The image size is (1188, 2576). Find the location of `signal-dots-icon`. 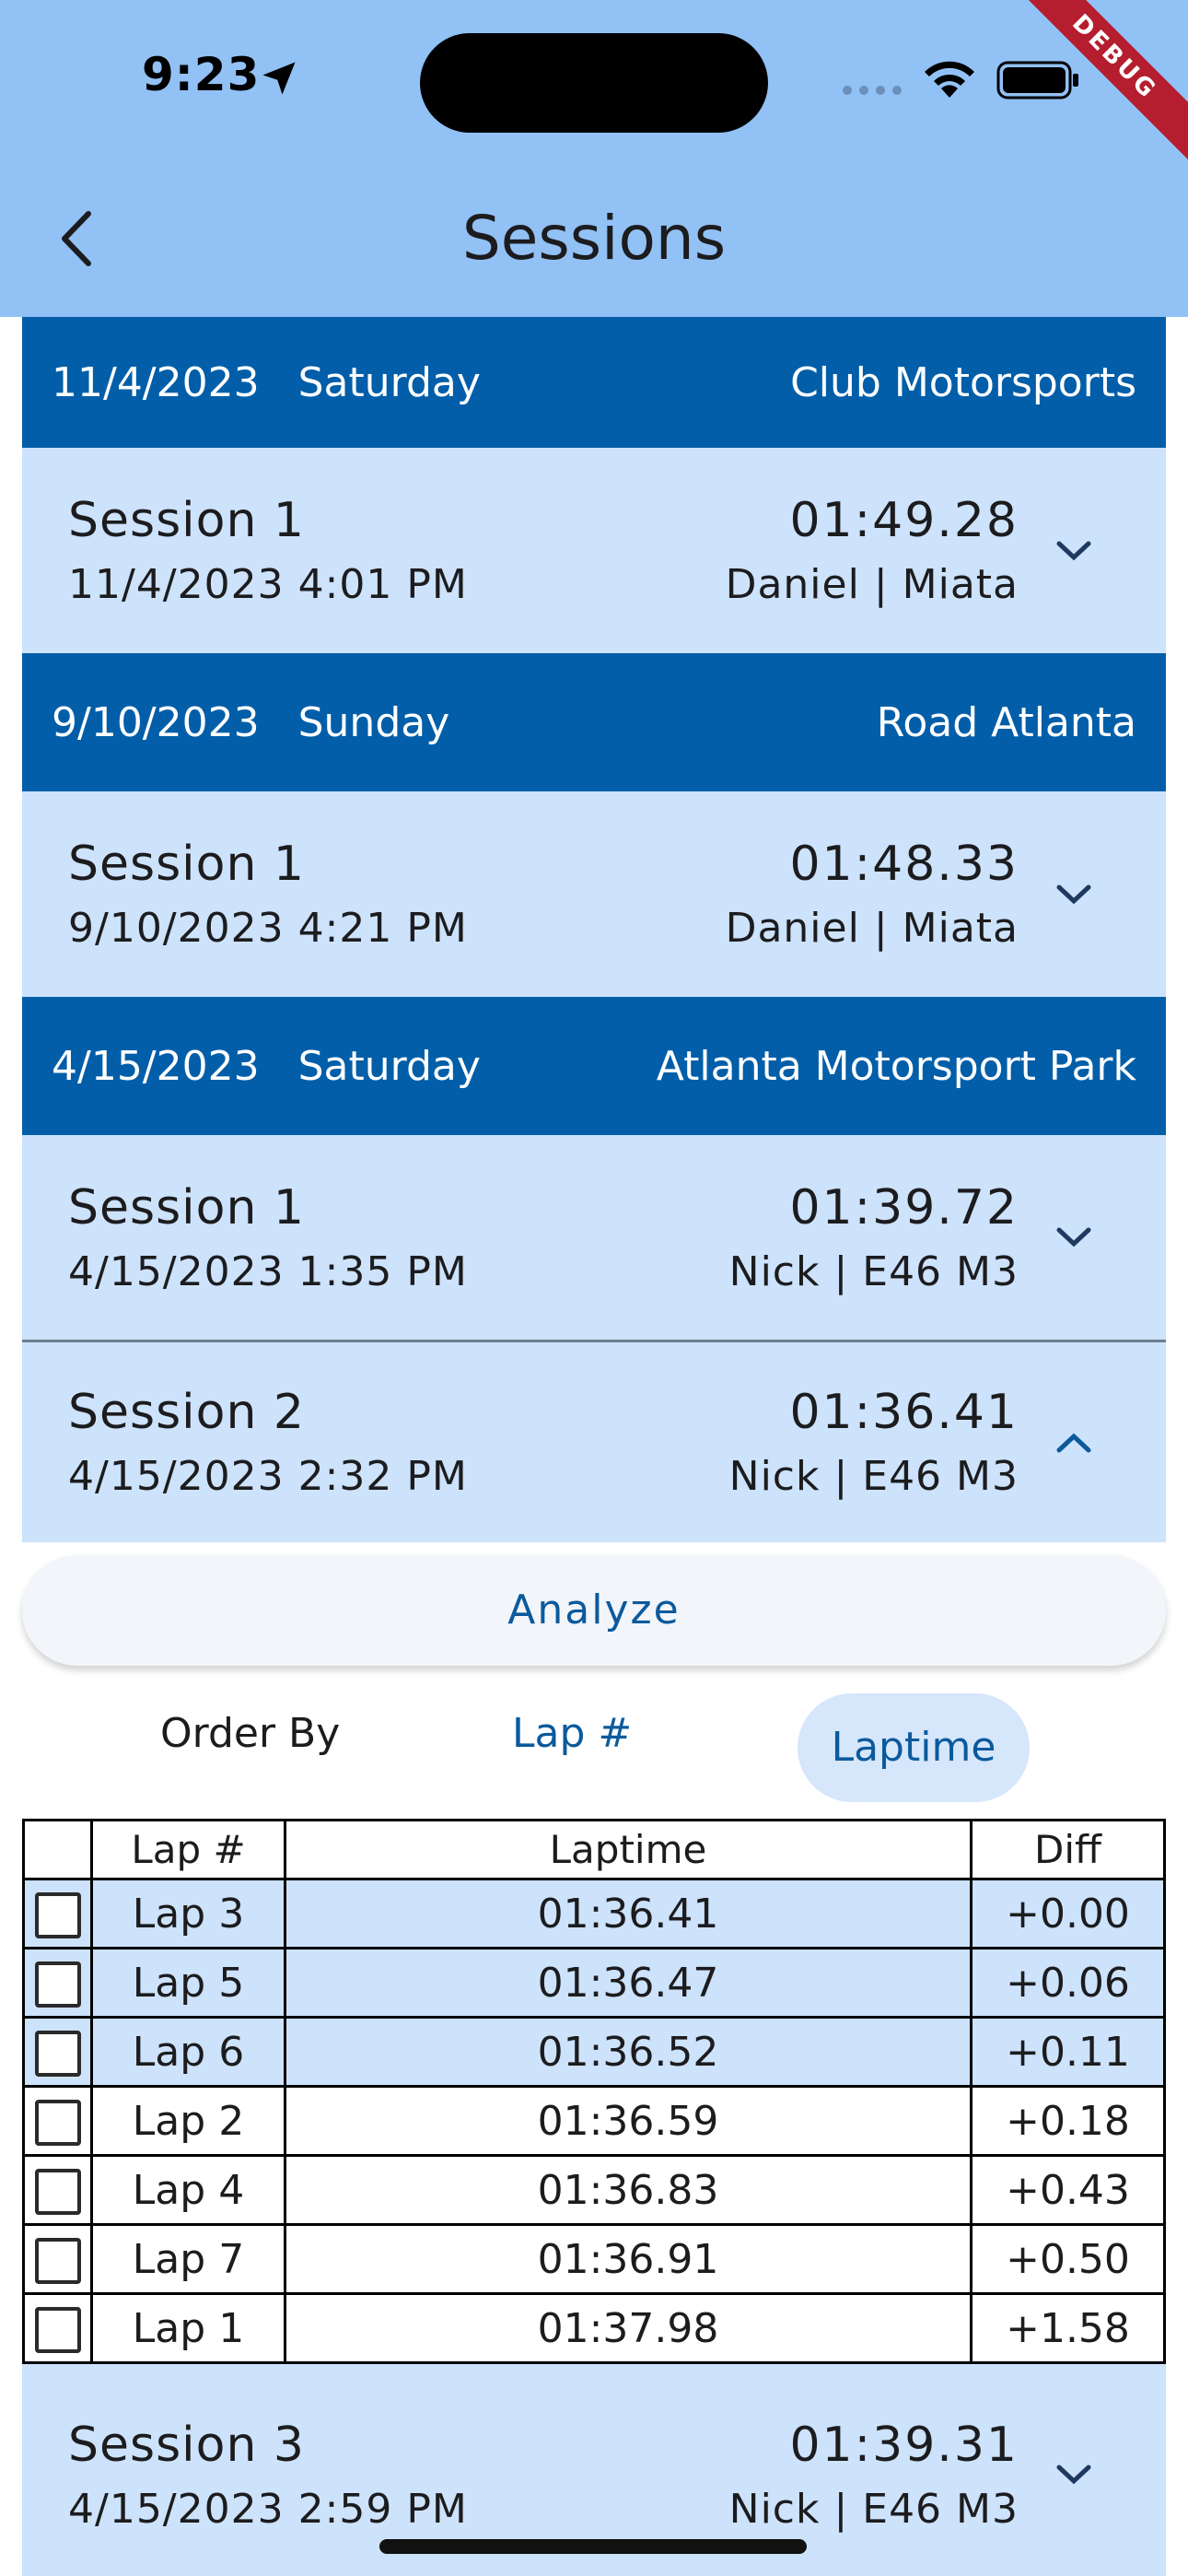

signal-dots-icon is located at coordinates (872, 90).